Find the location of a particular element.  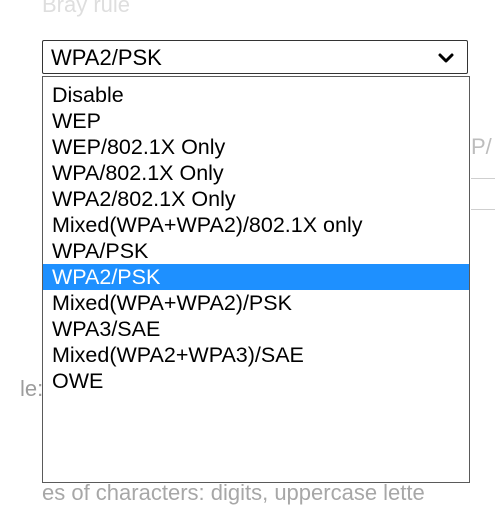

dropdown-option-selected: WPA2/PSK is located at coordinates (256, 277).